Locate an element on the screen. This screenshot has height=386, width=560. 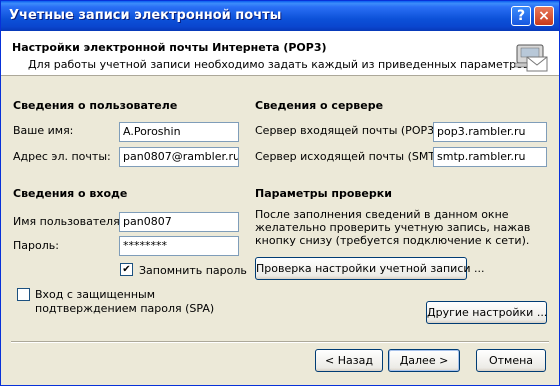
incoming-server-label: Сервер входящей почты (POP3): is located at coordinates (349, 130).